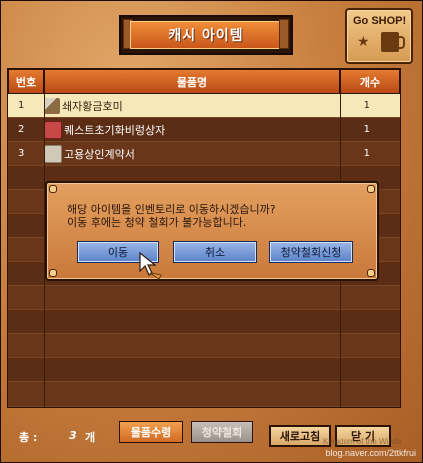 The height and width of the screenshot is (463, 423). I want to click on refresh-button: 새로고침, so click(300, 436).